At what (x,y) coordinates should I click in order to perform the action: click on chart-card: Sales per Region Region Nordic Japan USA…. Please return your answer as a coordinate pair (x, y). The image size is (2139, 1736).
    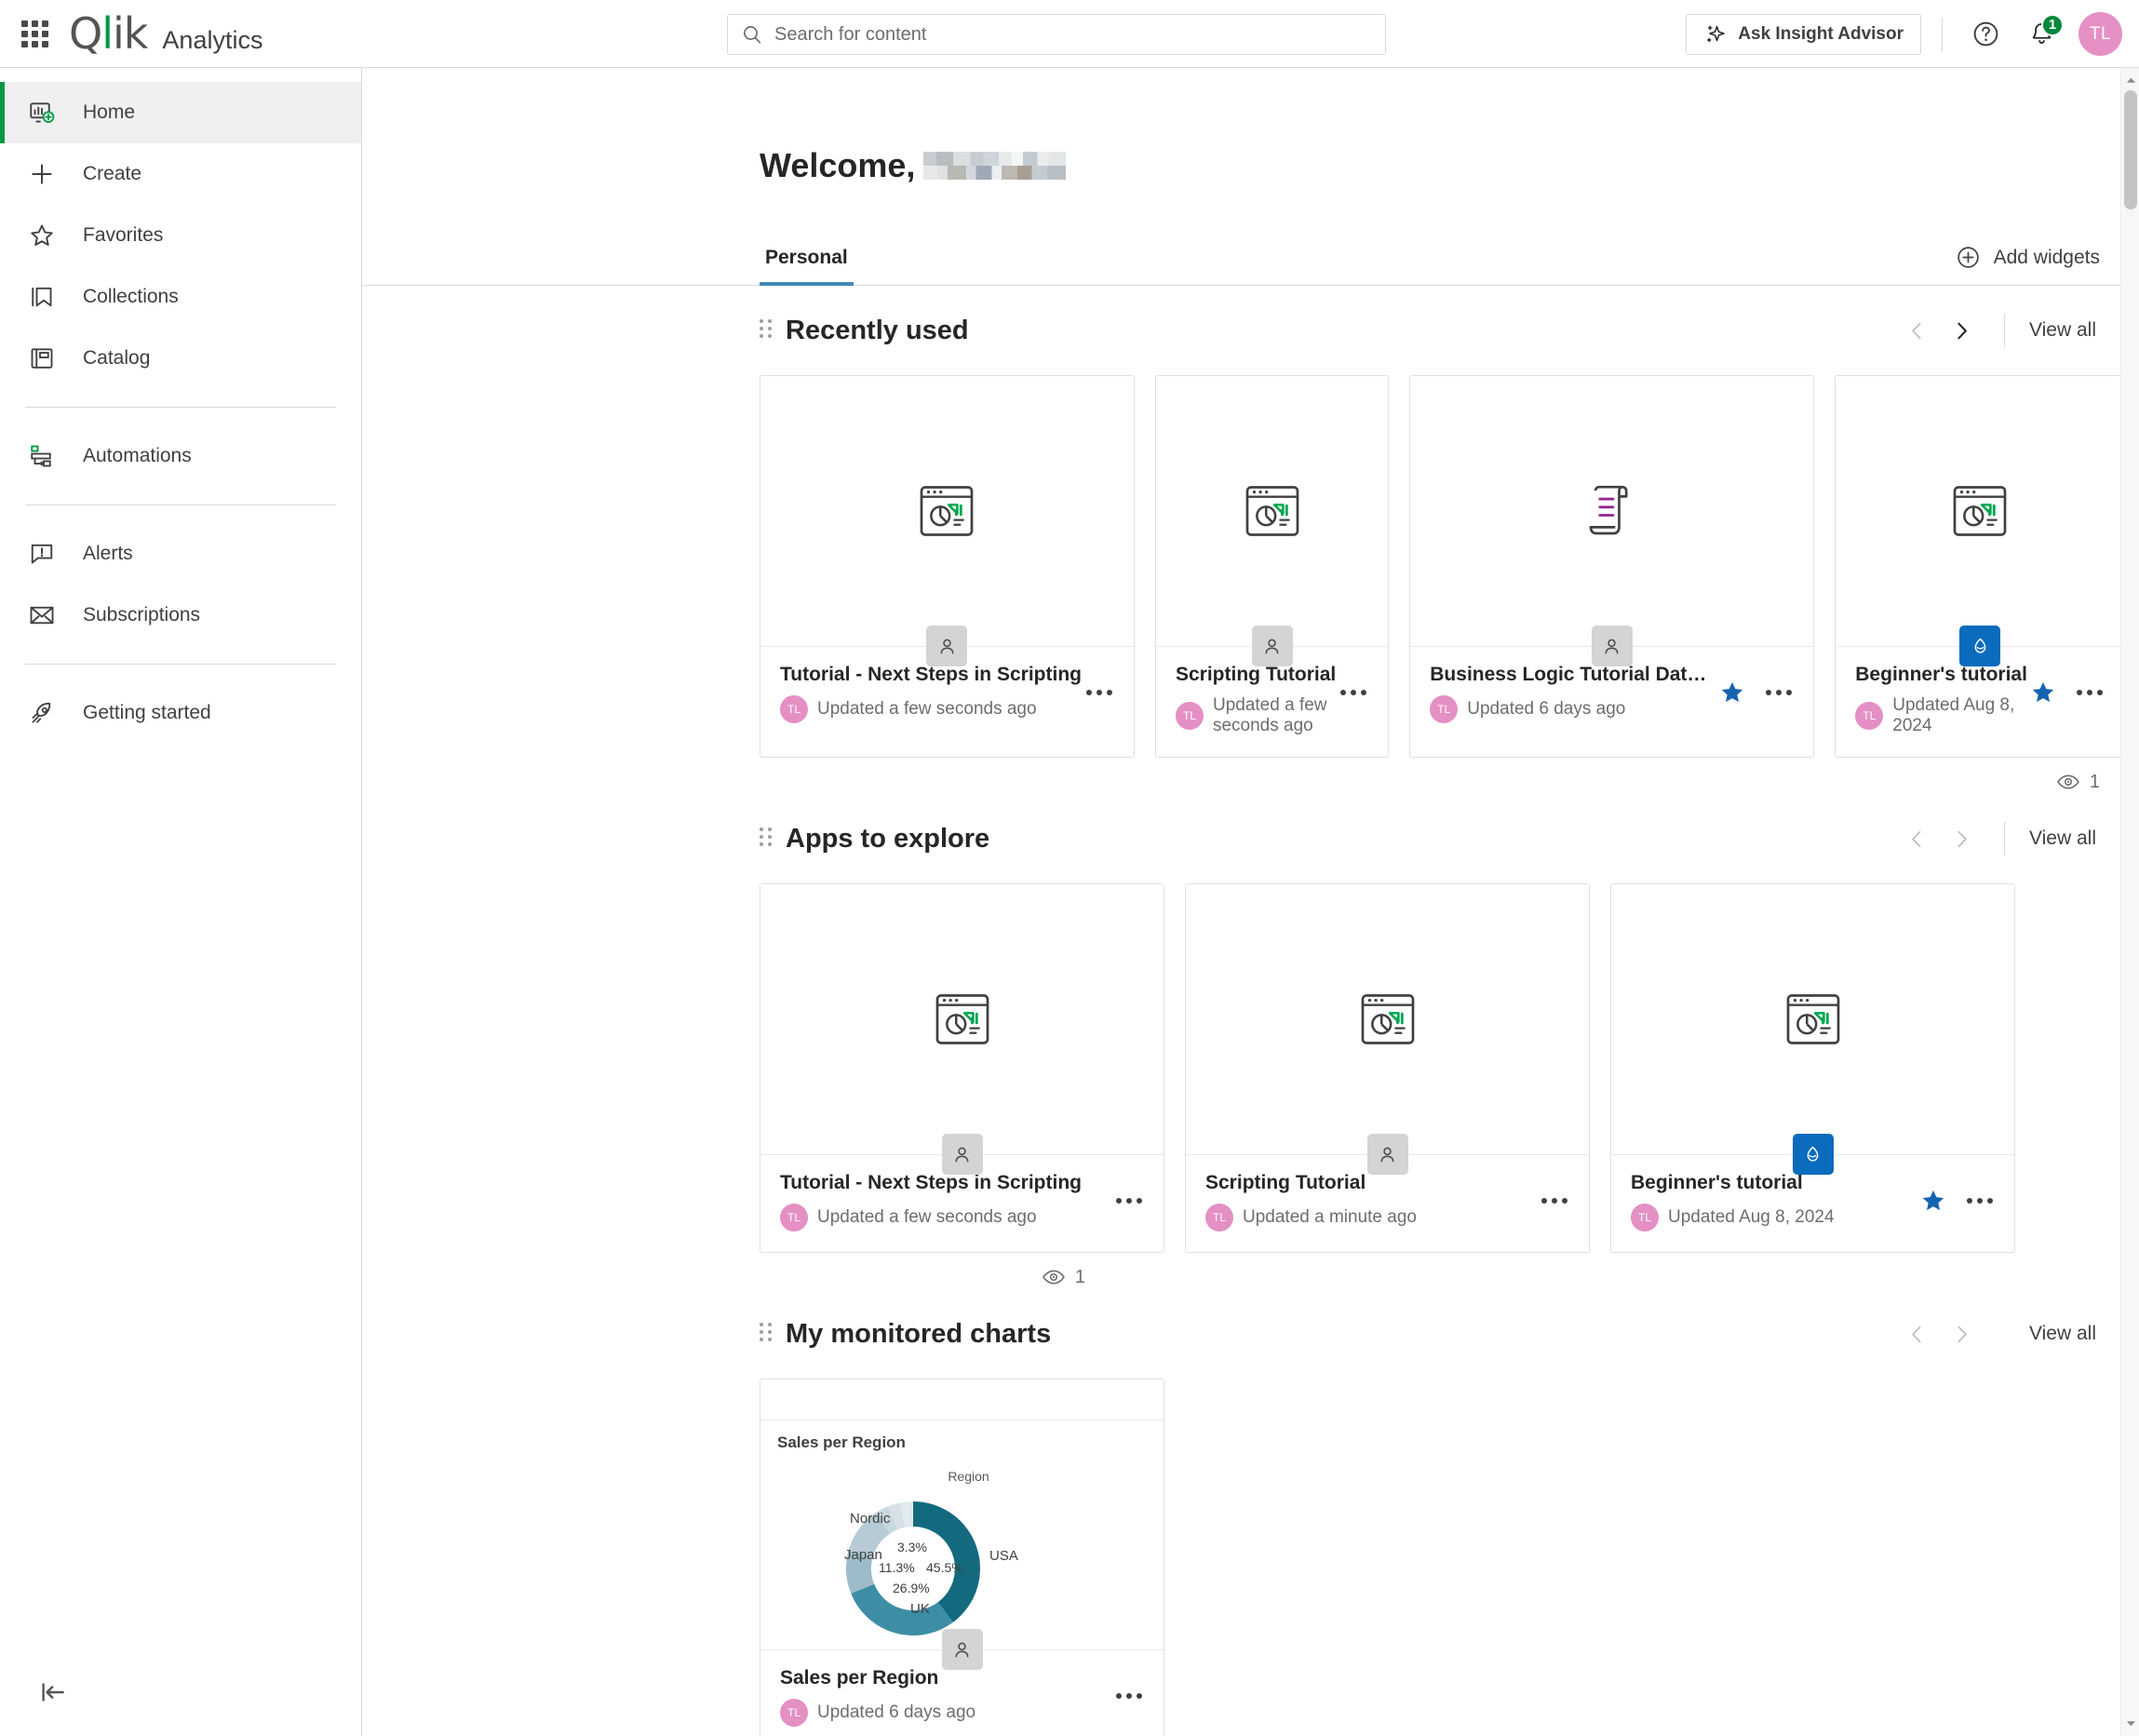
    Looking at the image, I should click on (962, 1558).